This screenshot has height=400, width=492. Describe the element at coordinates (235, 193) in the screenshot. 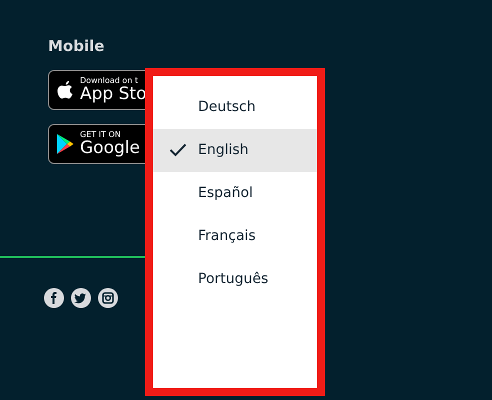

I see `menu-item: Español` at that location.